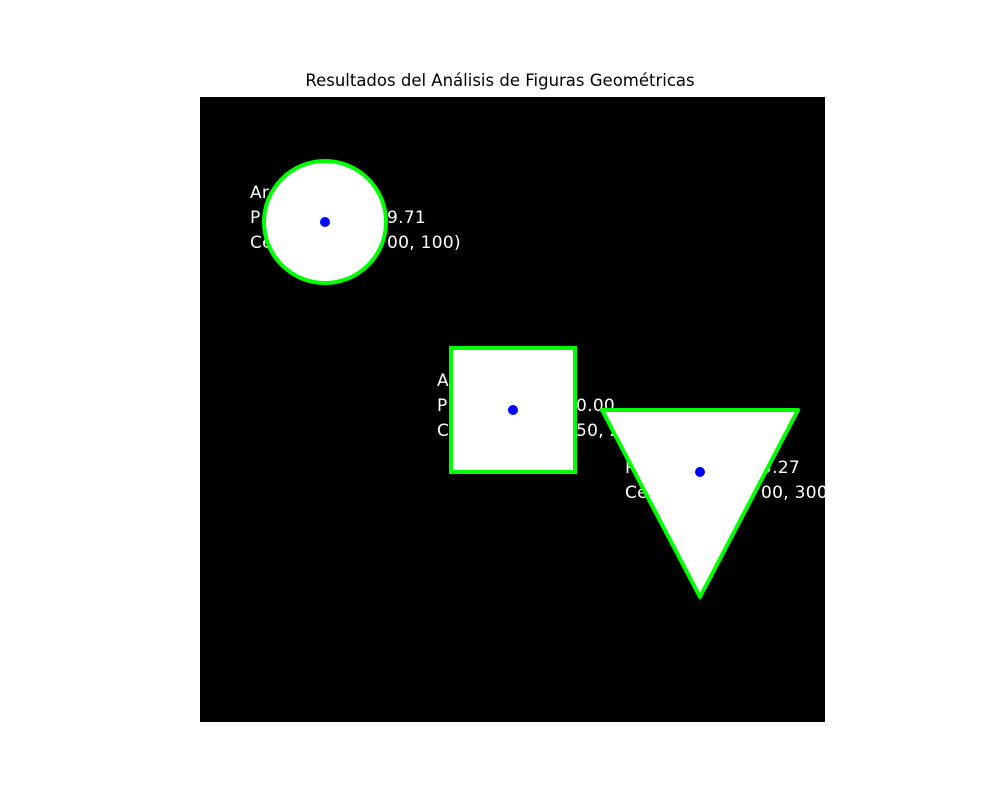 This screenshot has width=1000, height=811. Describe the element at coordinates (424, 243) in the screenshot. I see `circle-label-centroid-value: 00, 100)` at that location.